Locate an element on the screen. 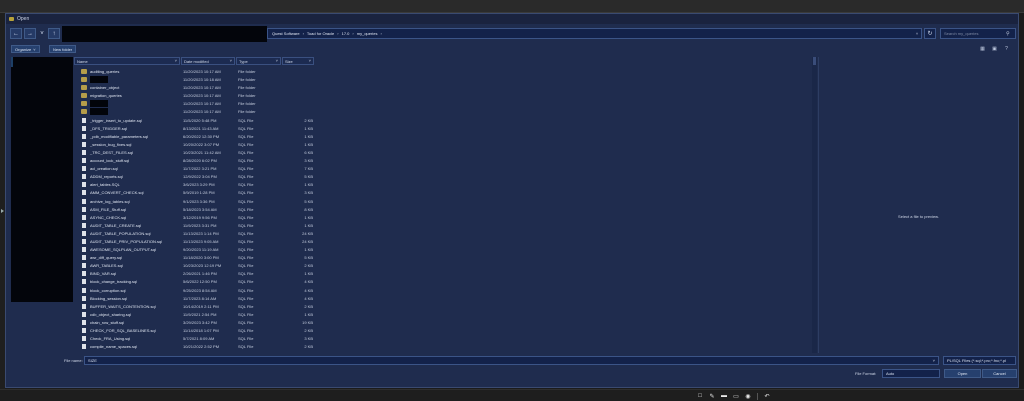 This screenshot has width=1024, height=401. camera-icon: ◉ is located at coordinates (748, 396).